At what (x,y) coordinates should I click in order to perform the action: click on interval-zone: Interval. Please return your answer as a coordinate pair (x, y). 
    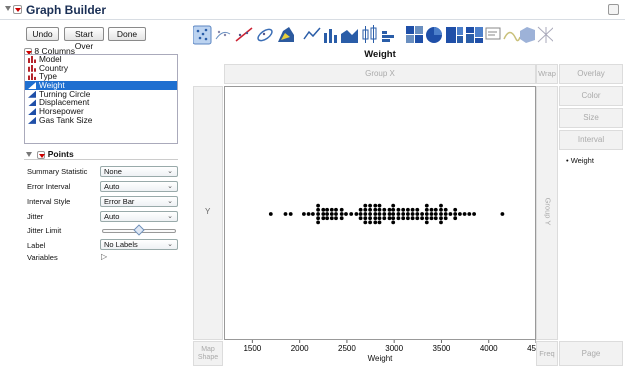
    Looking at the image, I should click on (591, 140).